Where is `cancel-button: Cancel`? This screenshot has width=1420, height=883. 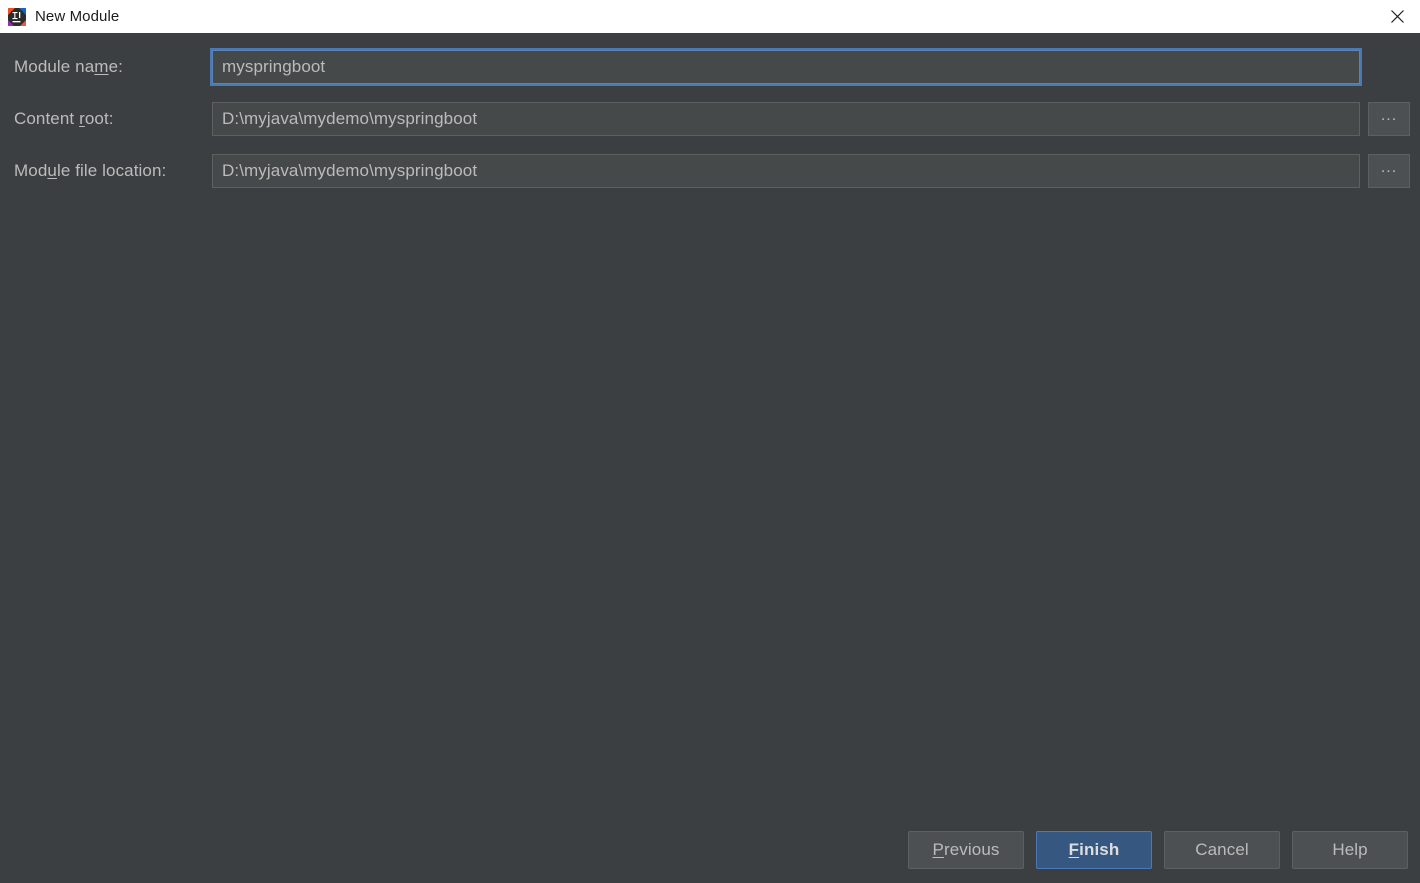
cancel-button: Cancel is located at coordinates (1222, 850).